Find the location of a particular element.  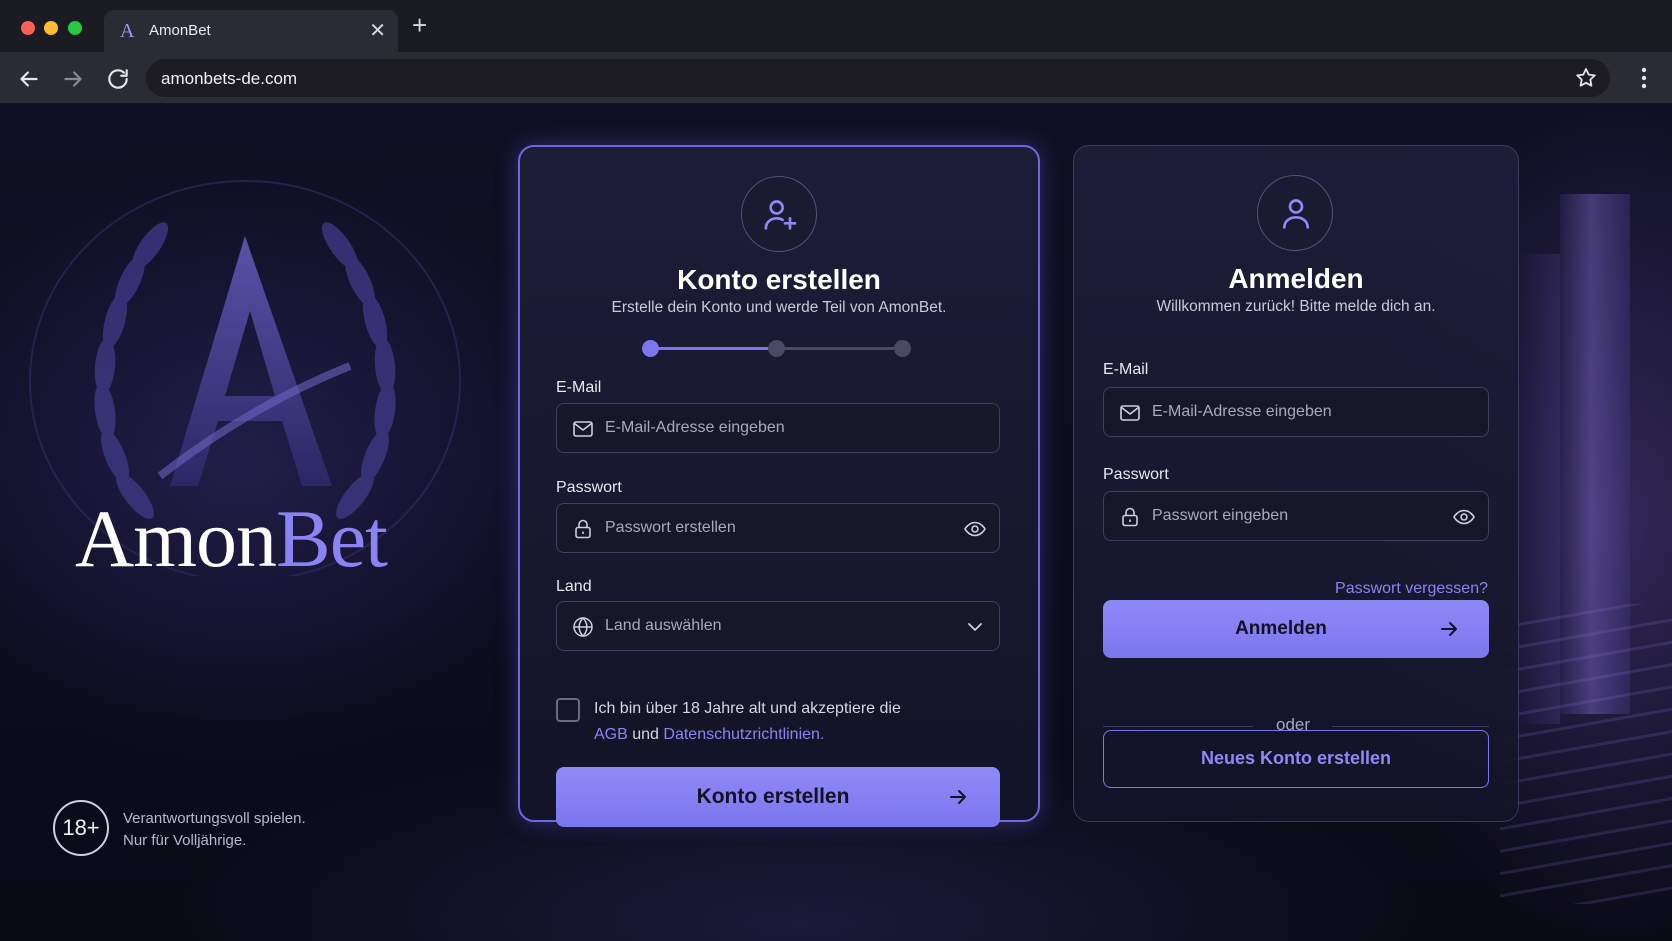

signup-password-placeholder: Passwort erstellen is located at coordinates (670, 527).